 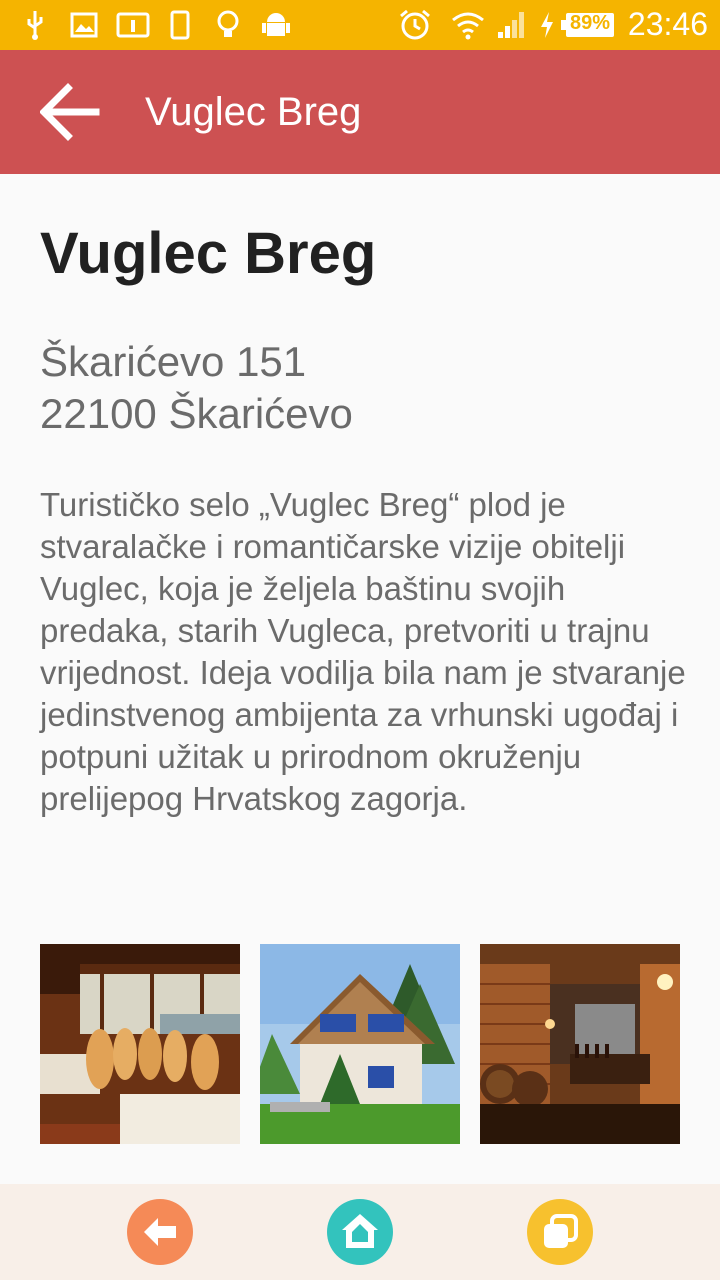 I want to click on nav-back-button, so click(x=160, y=1232).